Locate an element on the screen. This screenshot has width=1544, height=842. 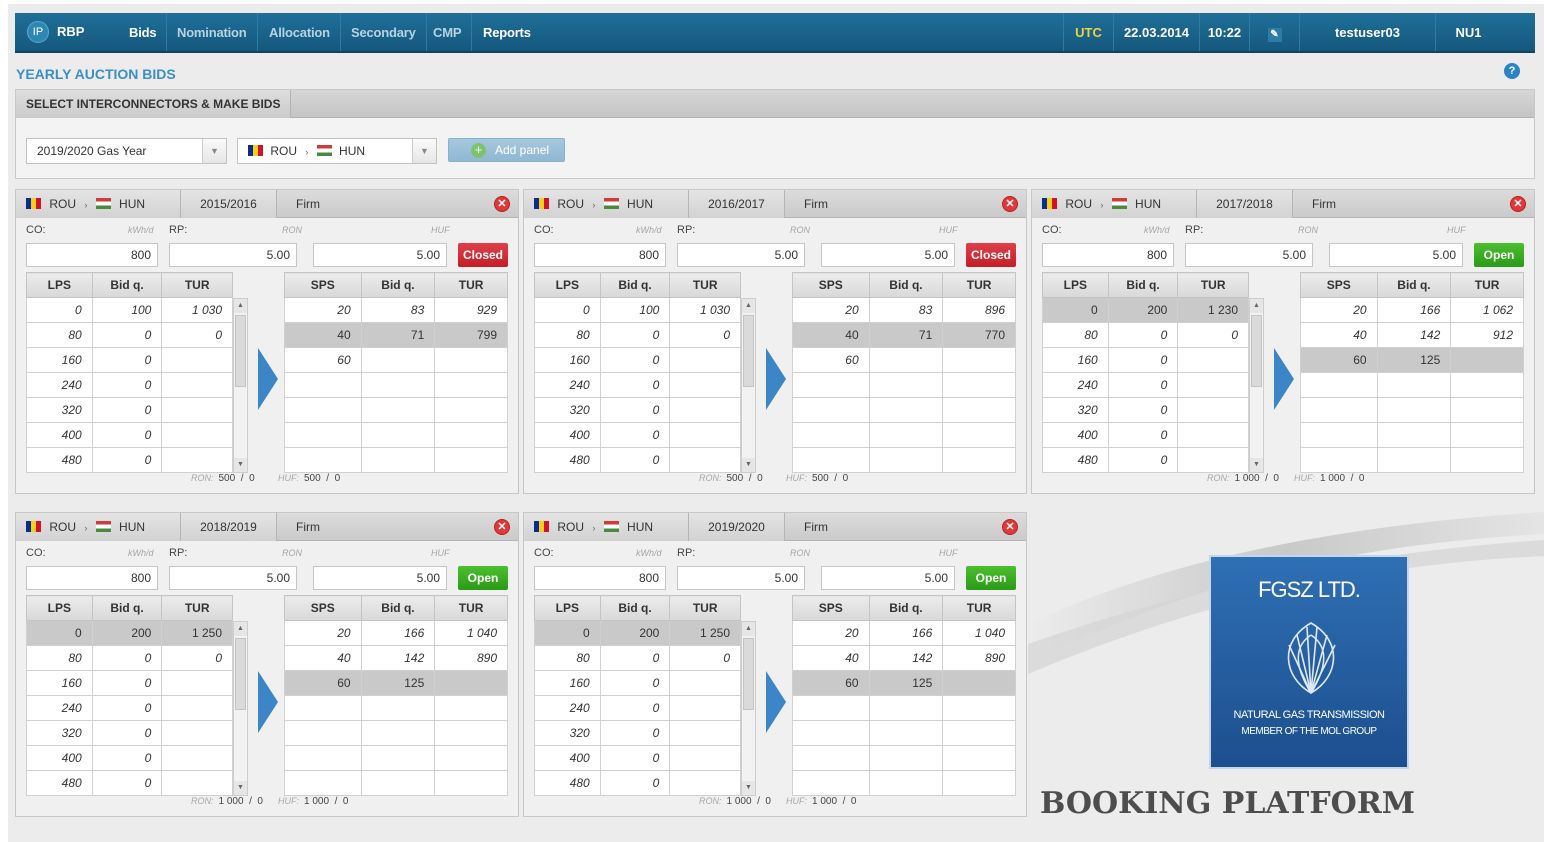
lps-row: 80 0 0 is located at coordinates (129, 335).